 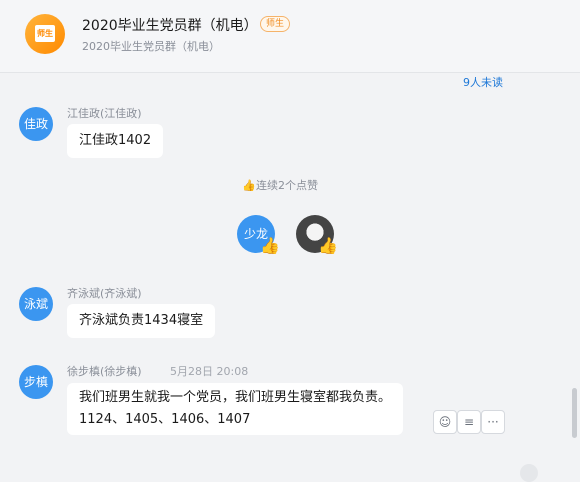 I want to click on avatar: 步槙, so click(x=36, y=382).